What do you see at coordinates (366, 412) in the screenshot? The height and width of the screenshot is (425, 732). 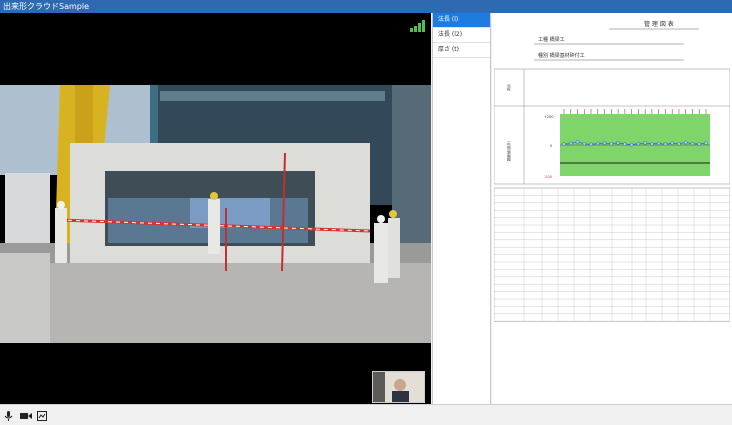 I see `bottom-toolbar` at bounding box center [366, 412].